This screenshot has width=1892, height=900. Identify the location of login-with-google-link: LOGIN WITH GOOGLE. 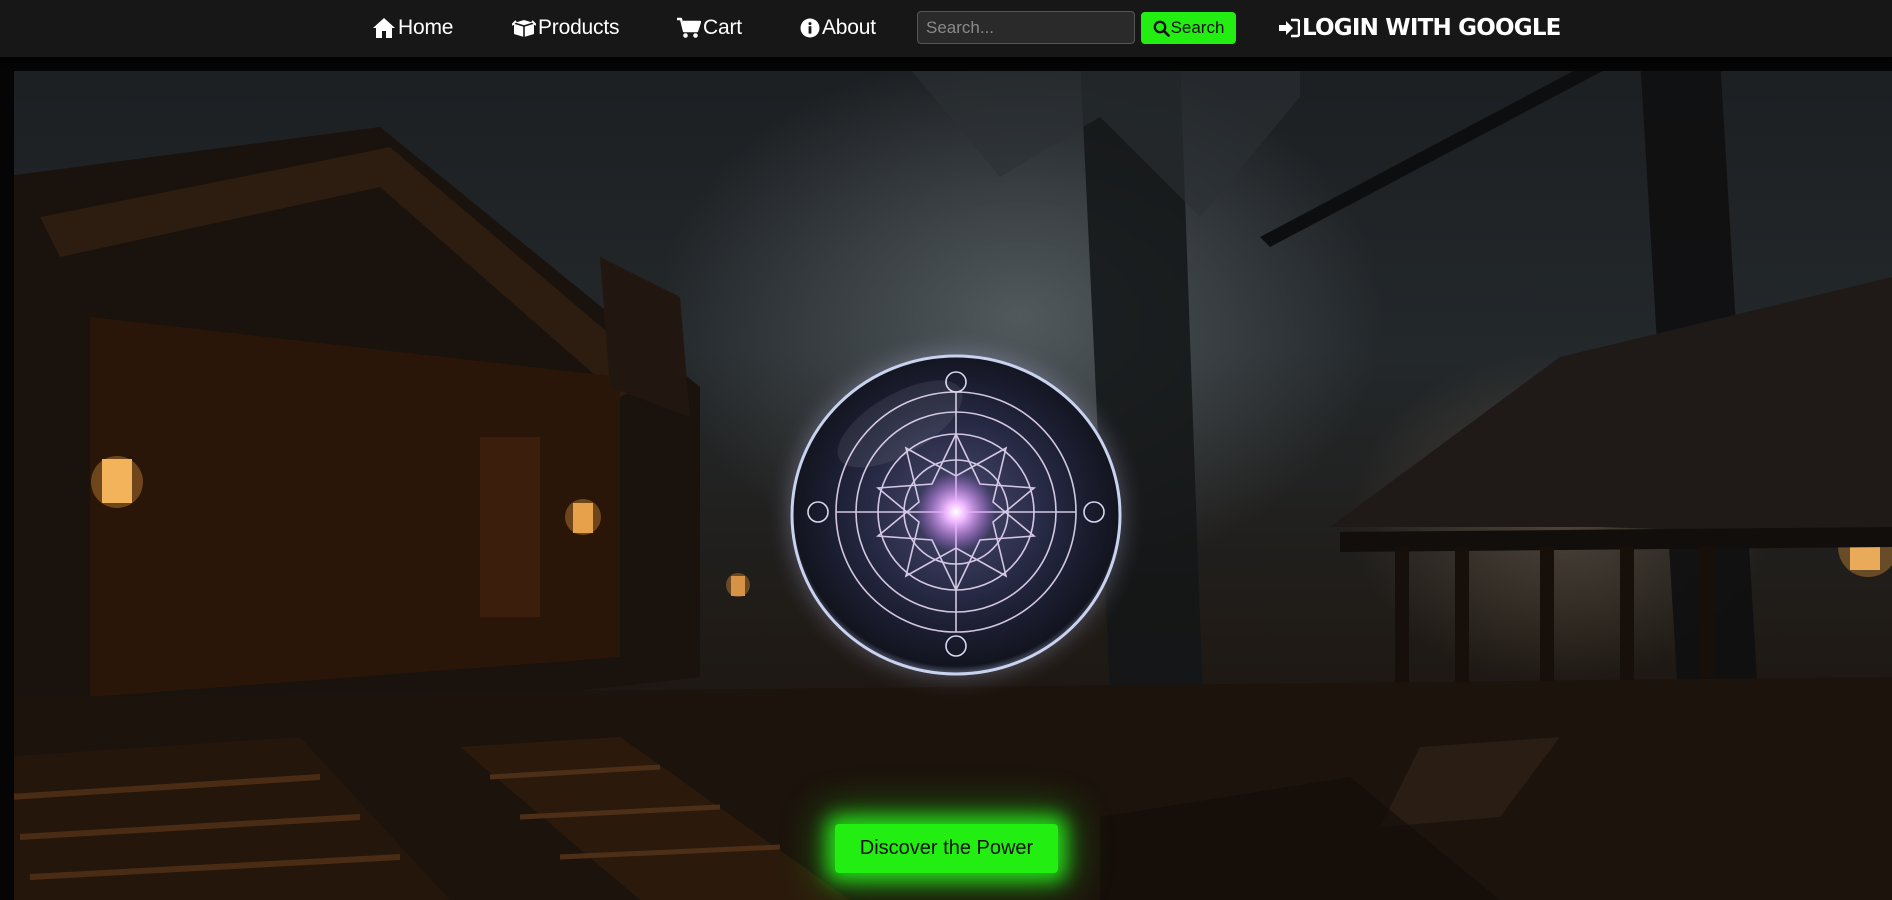
(1419, 28).